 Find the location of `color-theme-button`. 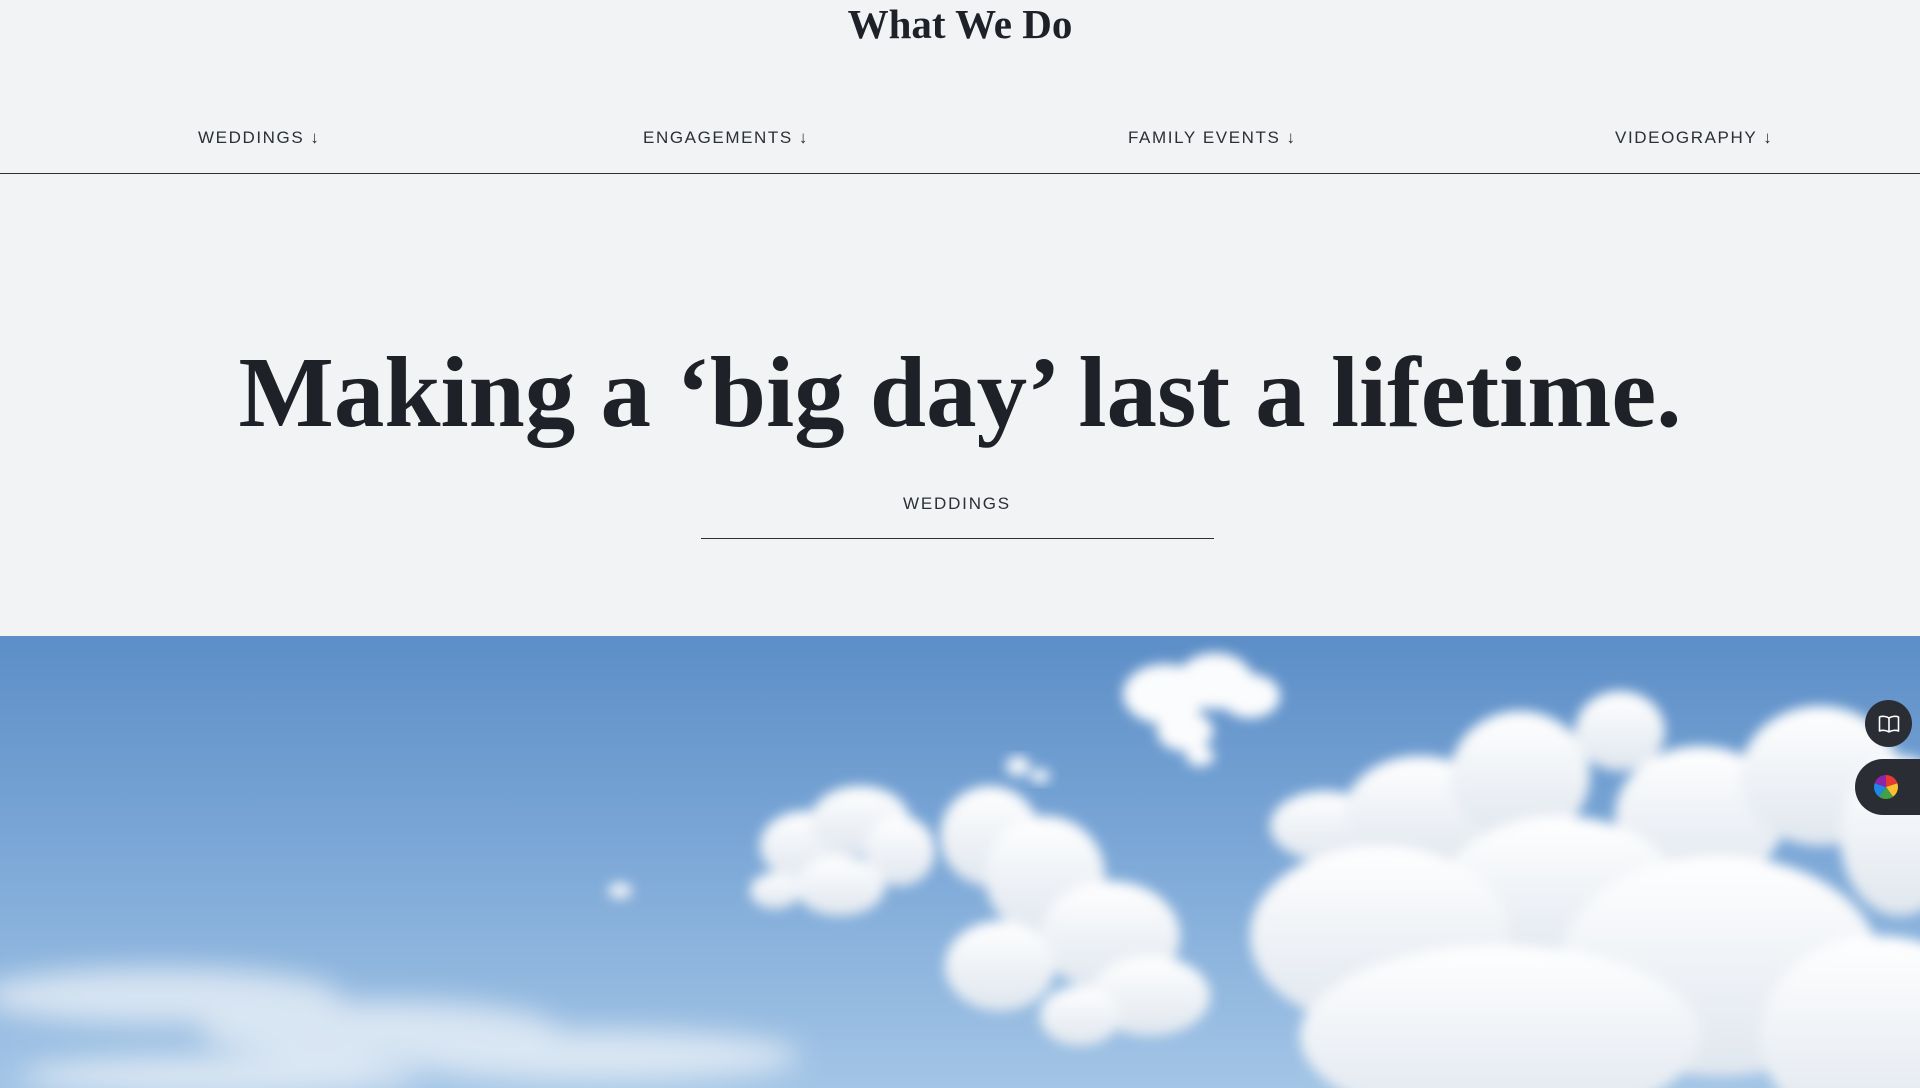

color-theme-button is located at coordinates (1887, 787).